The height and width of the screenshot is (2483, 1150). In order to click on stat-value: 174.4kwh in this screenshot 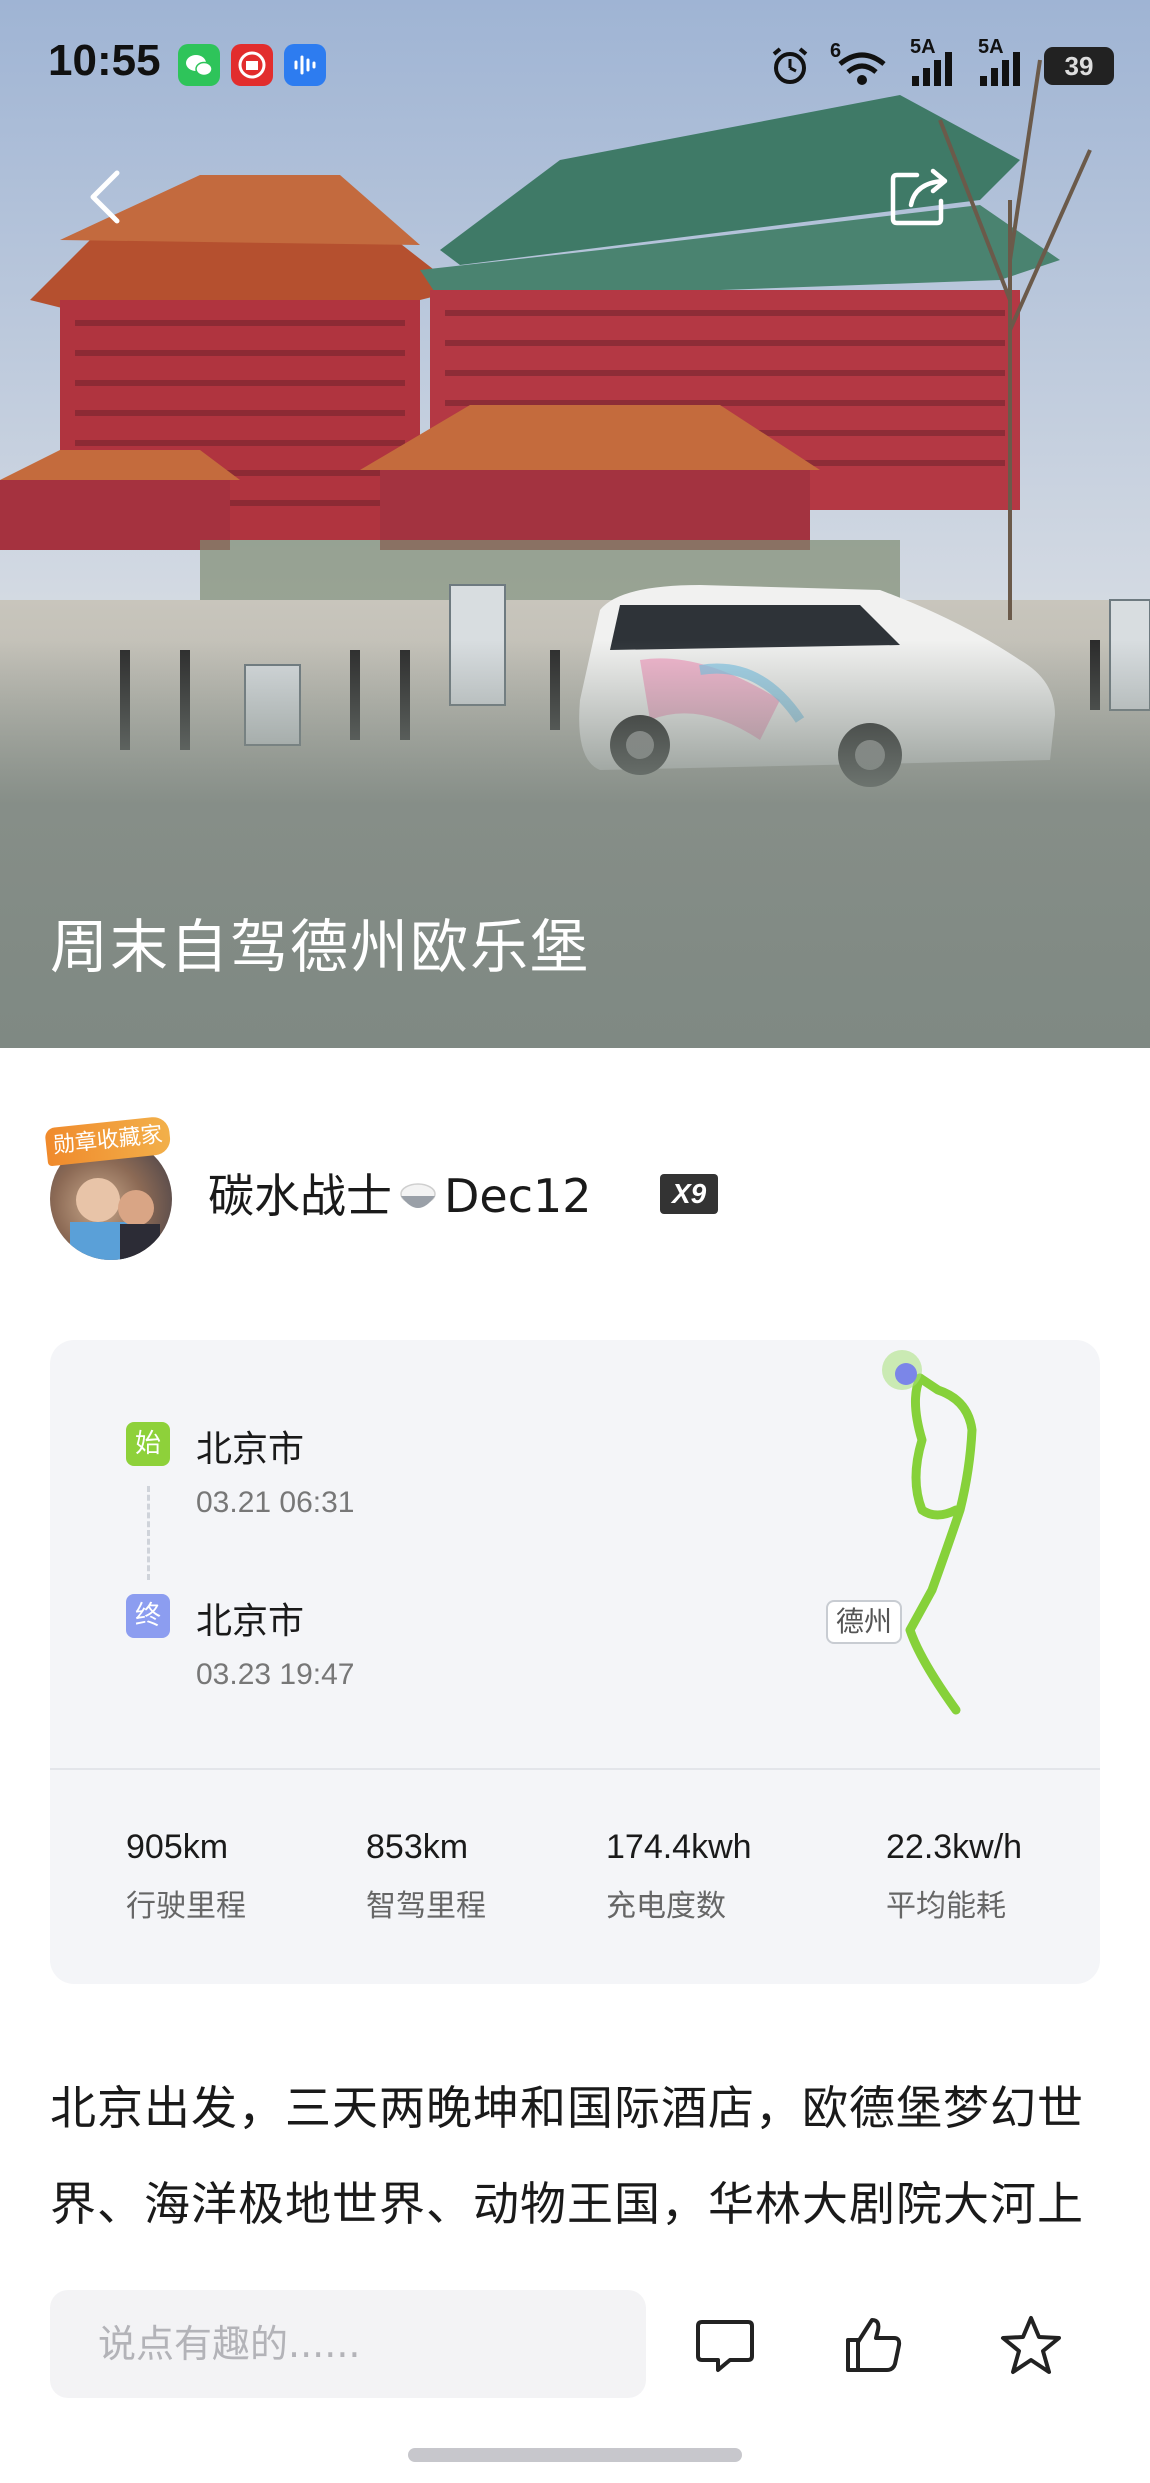, I will do `click(679, 1847)`.